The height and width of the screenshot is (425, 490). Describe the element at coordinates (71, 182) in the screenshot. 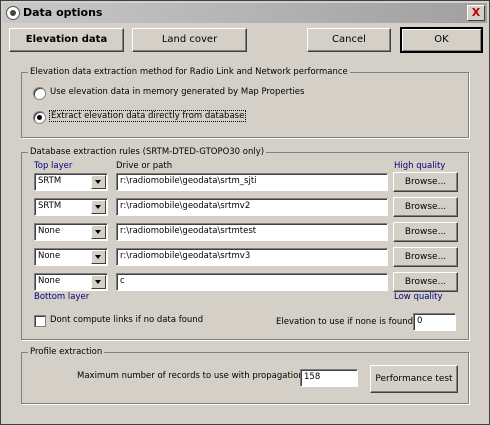

I see `layer-select-1: SRTM` at that location.